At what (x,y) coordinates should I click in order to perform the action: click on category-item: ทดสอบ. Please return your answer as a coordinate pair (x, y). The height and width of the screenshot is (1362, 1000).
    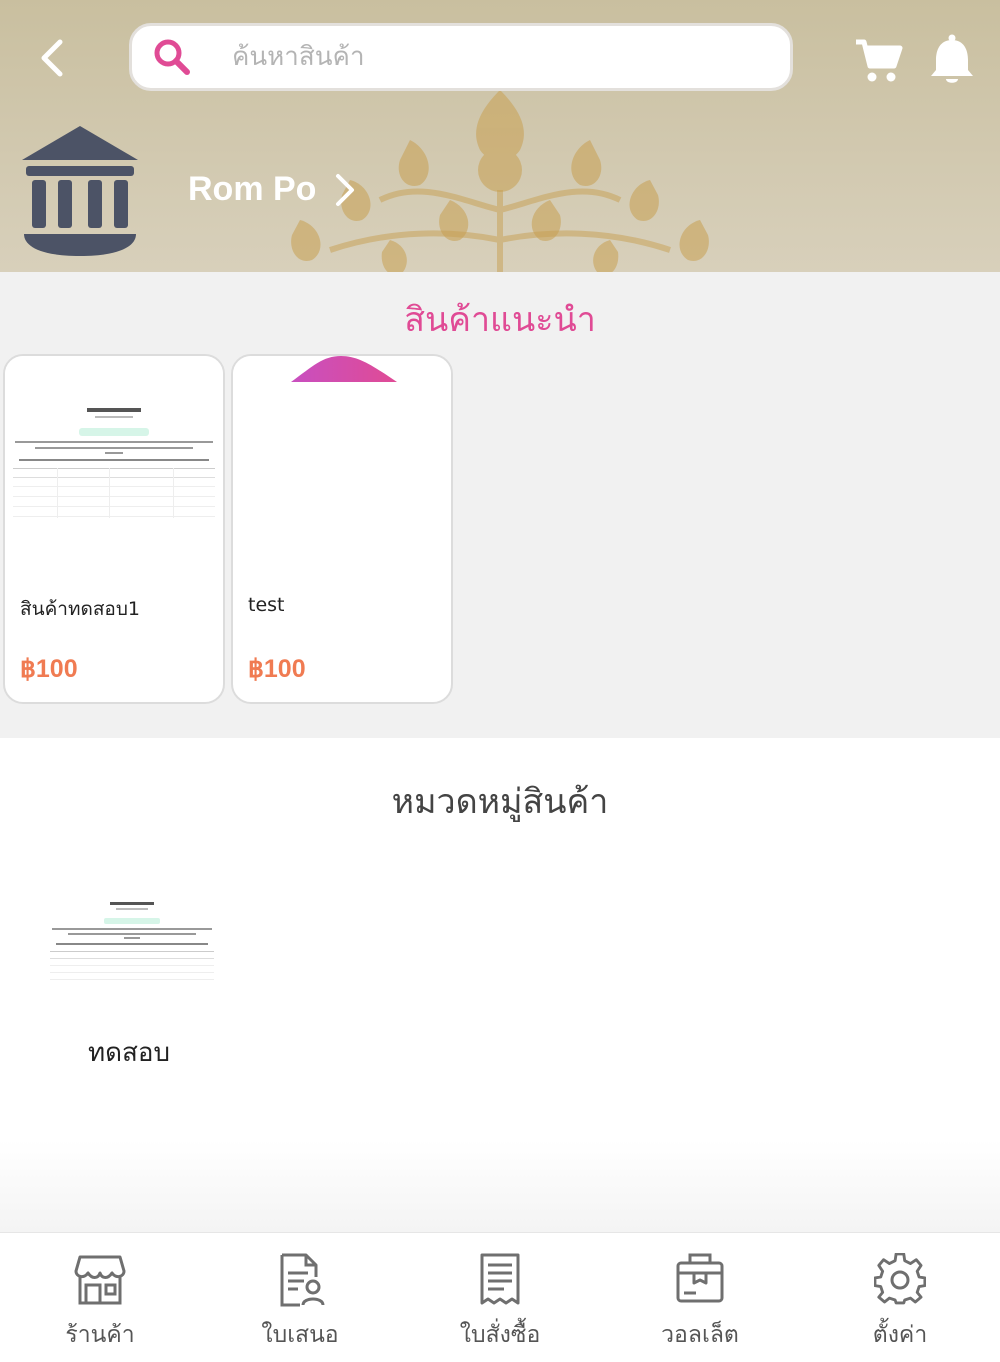
    Looking at the image, I should click on (131, 975).